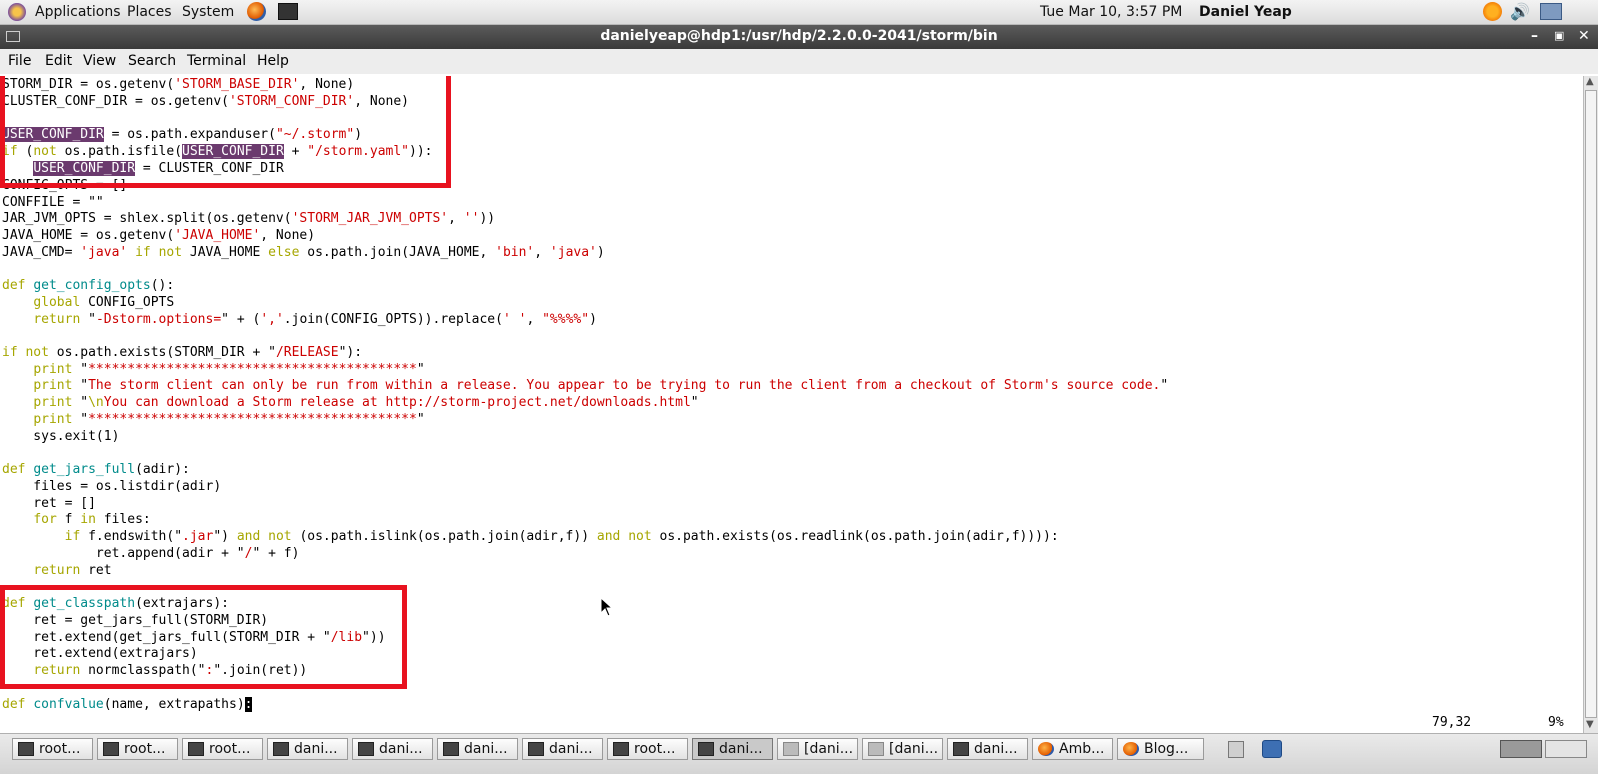 This screenshot has width=1598, height=774. I want to click on firefox-launcher-icon, so click(256, 11).